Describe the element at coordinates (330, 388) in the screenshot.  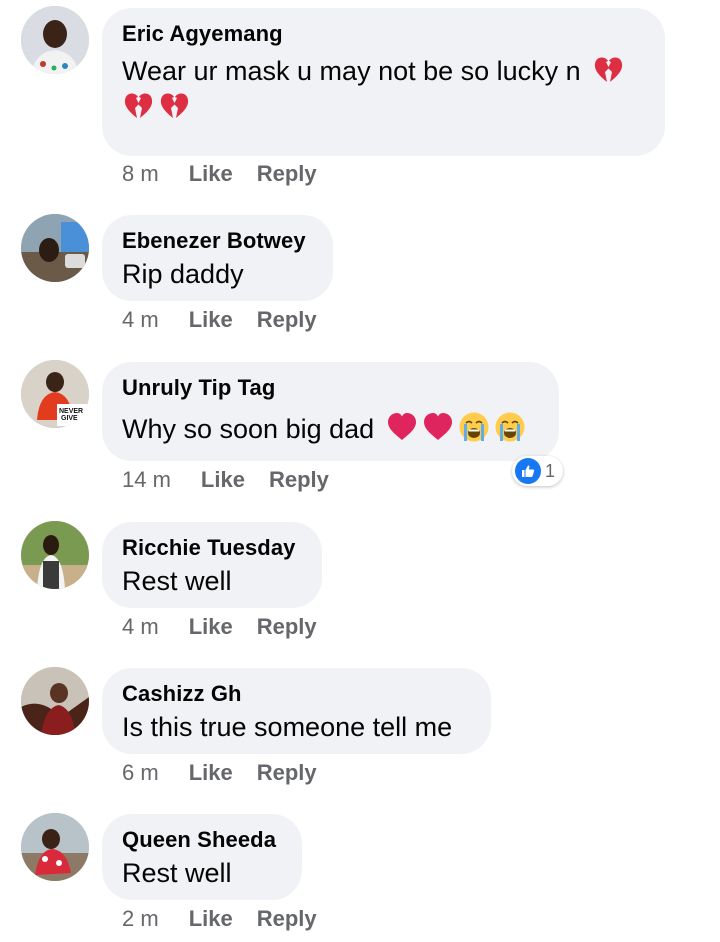
I see `comment-author: Unruly Tip Tag` at that location.